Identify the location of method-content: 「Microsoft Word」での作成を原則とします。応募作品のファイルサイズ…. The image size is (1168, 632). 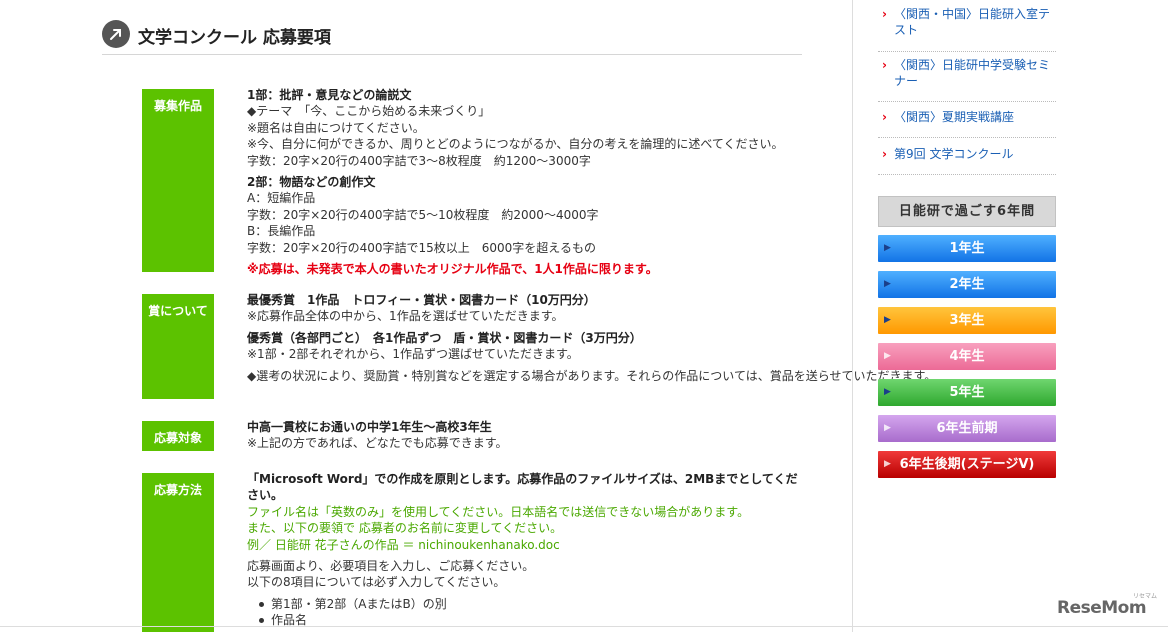
(527, 550).